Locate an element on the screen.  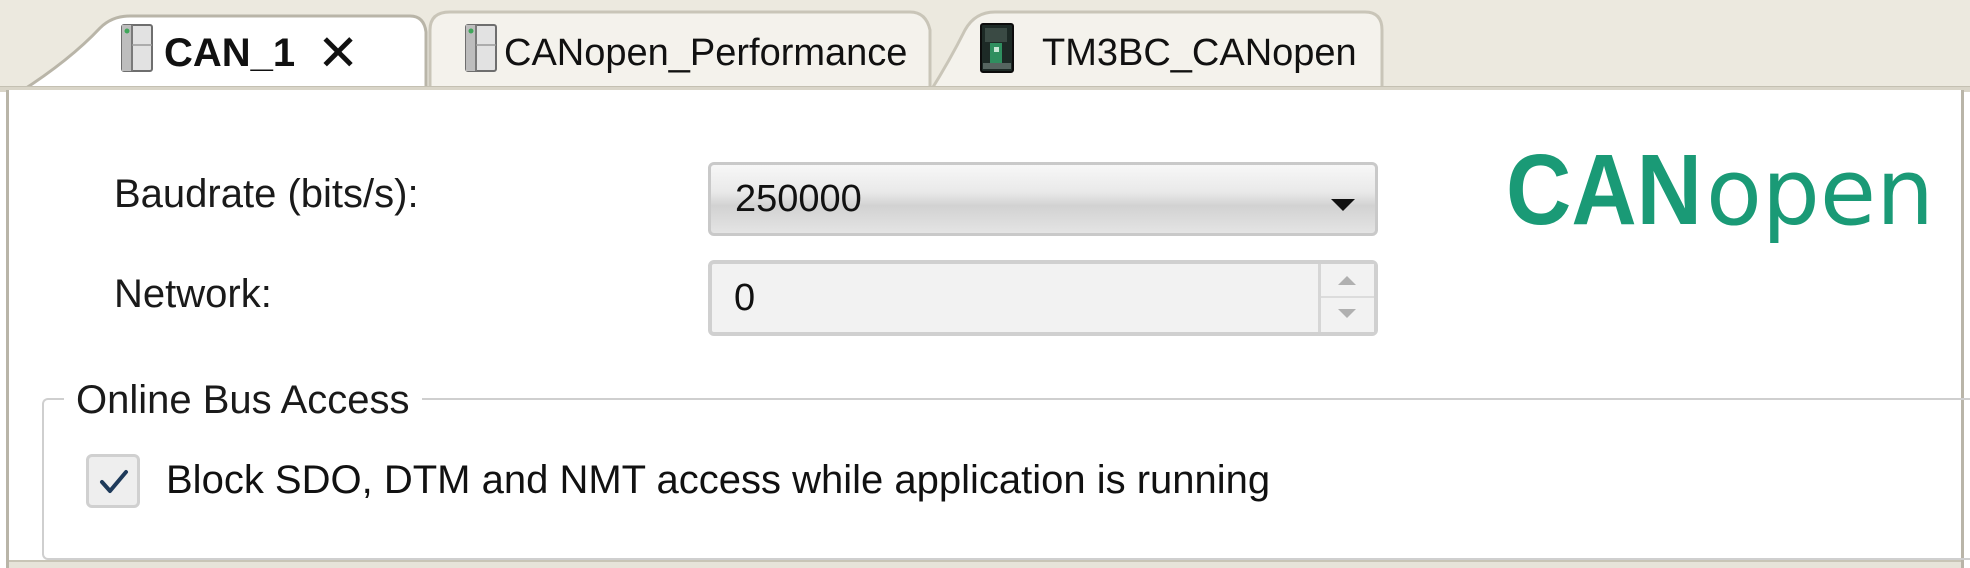
canopen-logo: CAN open is located at coordinates (1720, 193).